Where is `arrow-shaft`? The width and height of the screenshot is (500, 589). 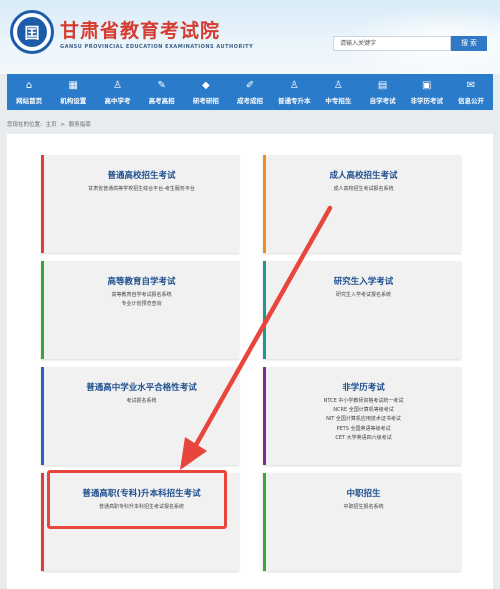 arrow-shaft is located at coordinates (261, 330).